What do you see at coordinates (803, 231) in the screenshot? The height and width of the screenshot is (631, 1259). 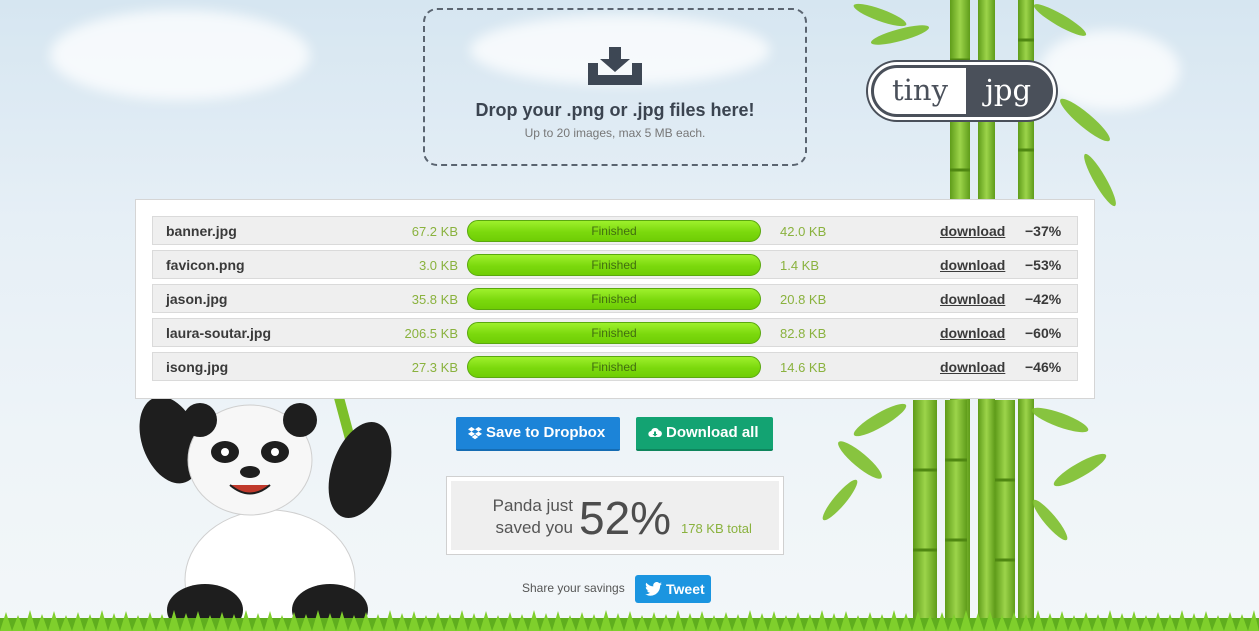 I see `compressed-size: 42.0 KB` at bounding box center [803, 231].